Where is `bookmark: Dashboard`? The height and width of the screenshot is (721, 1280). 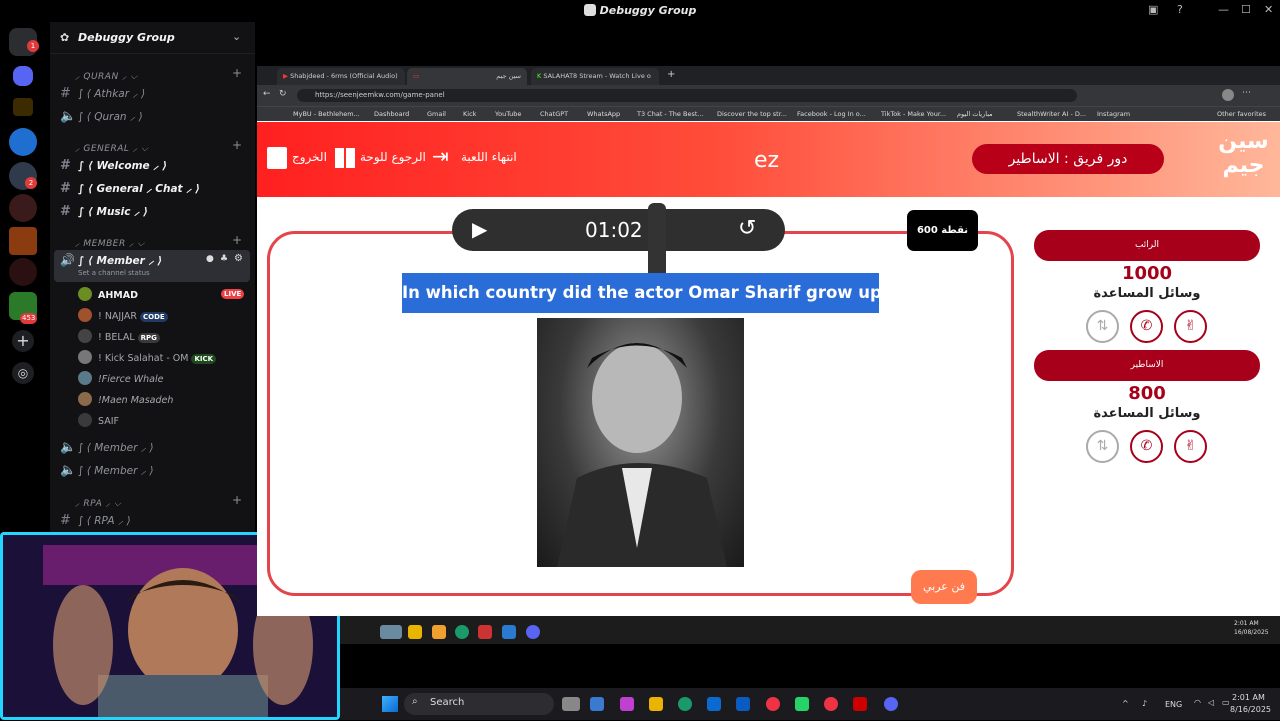 bookmark: Dashboard is located at coordinates (391, 114).